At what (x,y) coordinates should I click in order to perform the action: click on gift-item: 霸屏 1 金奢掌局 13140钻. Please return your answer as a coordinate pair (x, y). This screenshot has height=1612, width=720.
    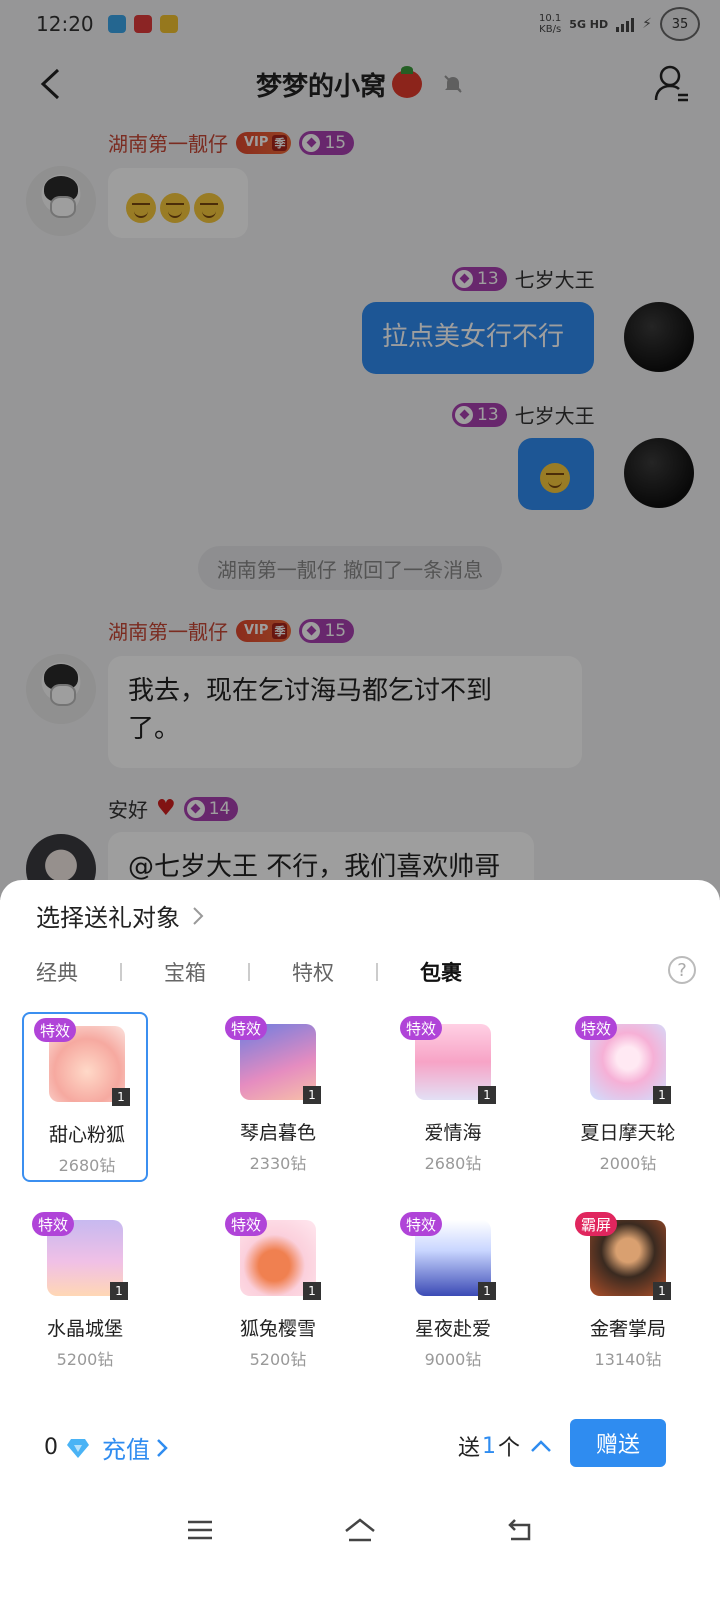
    Looking at the image, I should click on (628, 1293).